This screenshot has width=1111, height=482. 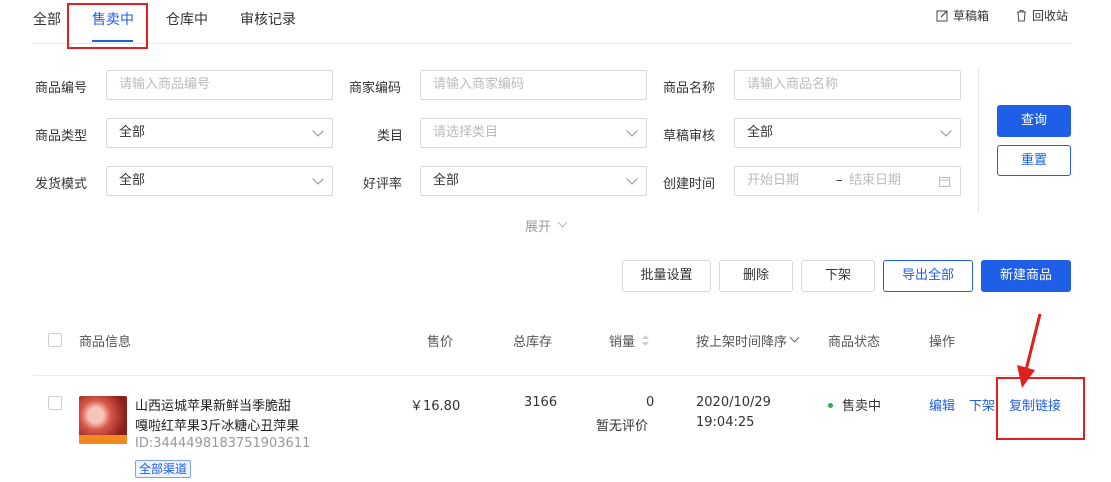 What do you see at coordinates (838, 276) in the screenshot?
I see `delist-button: 下架` at bounding box center [838, 276].